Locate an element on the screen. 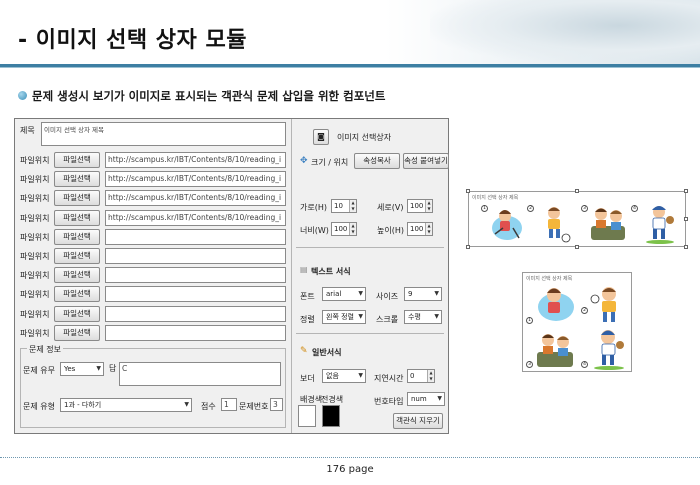  question-info-label: 문제 정보 is located at coordinates (45, 349).